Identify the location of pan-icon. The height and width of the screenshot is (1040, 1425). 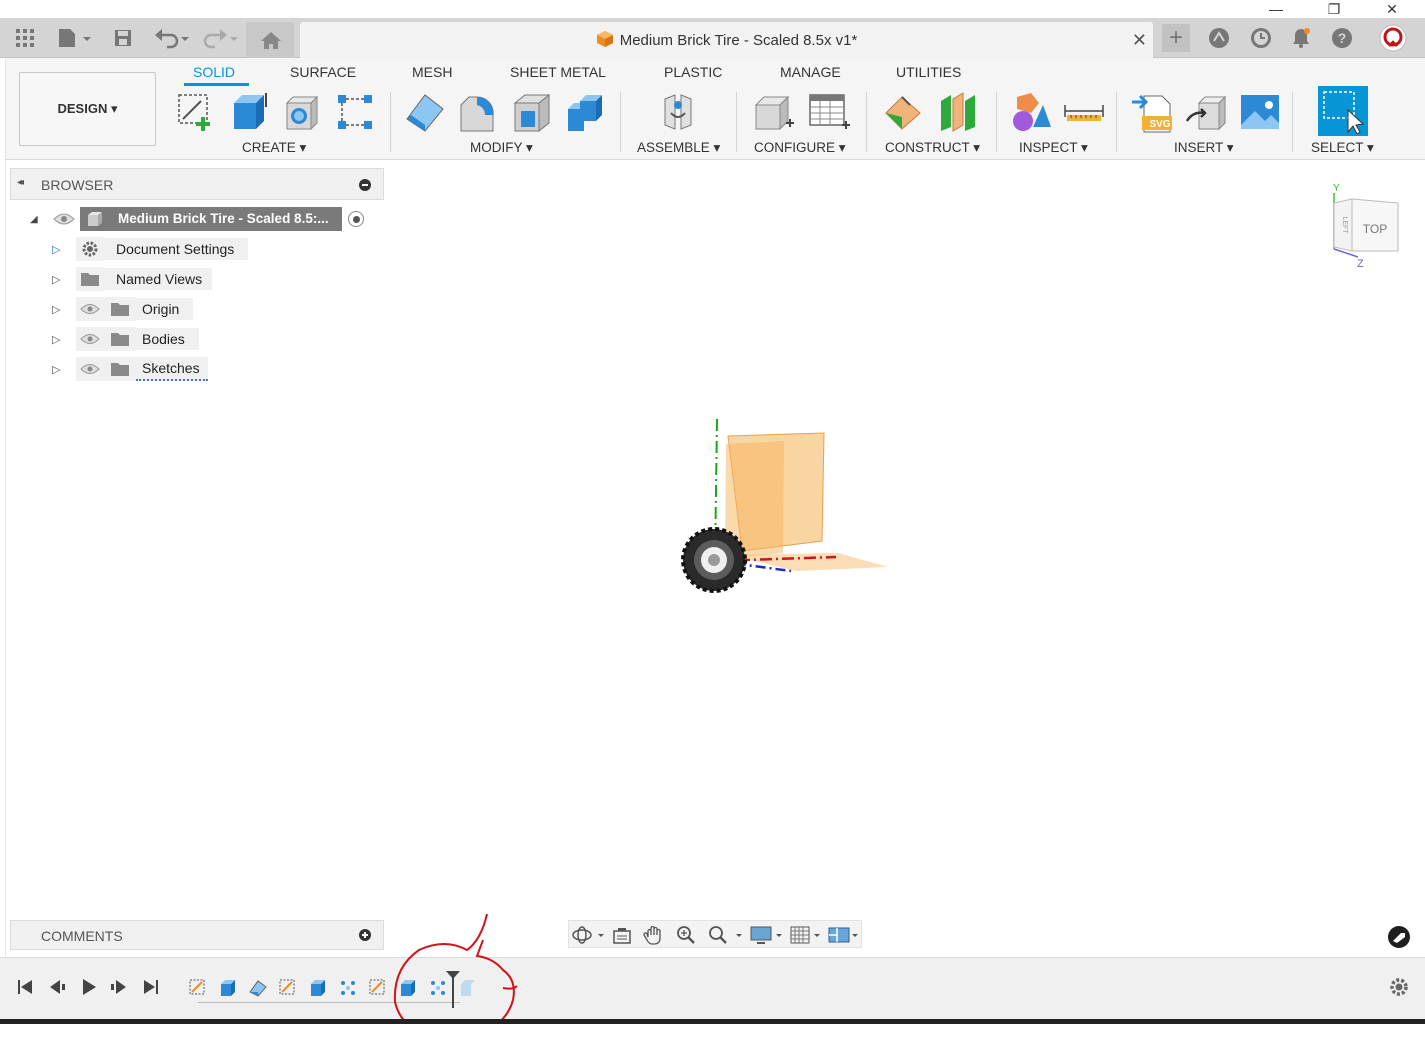
(655, 935).